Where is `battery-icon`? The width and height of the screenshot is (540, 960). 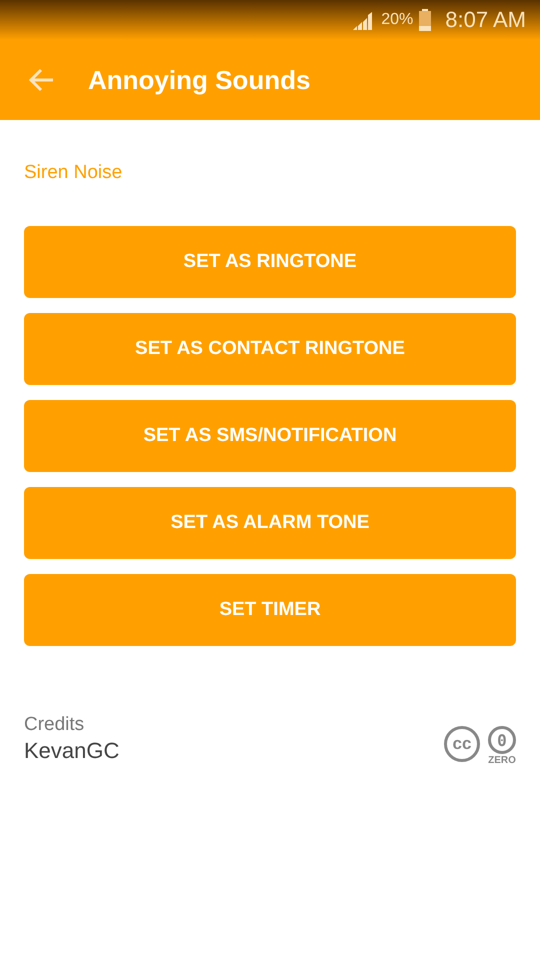 battery-icon is located at coordinates (425, 20).